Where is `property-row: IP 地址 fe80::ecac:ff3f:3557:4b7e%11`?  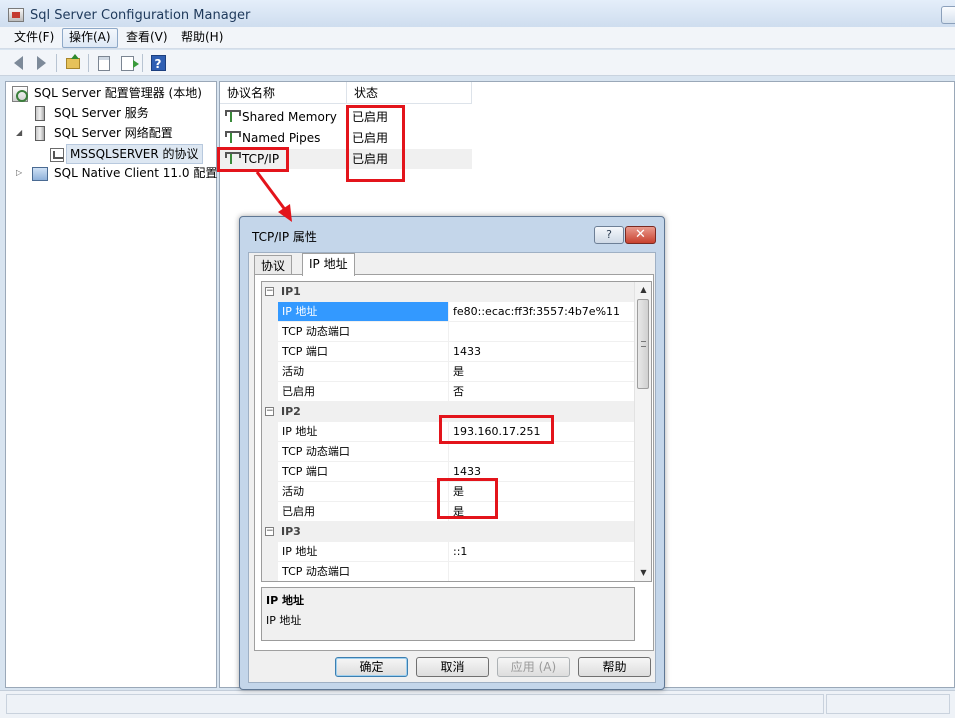 property-row: IP 地址 fe80::ecac:ff3f:3557:4b7e%11 is located at coordinates (448, 312).